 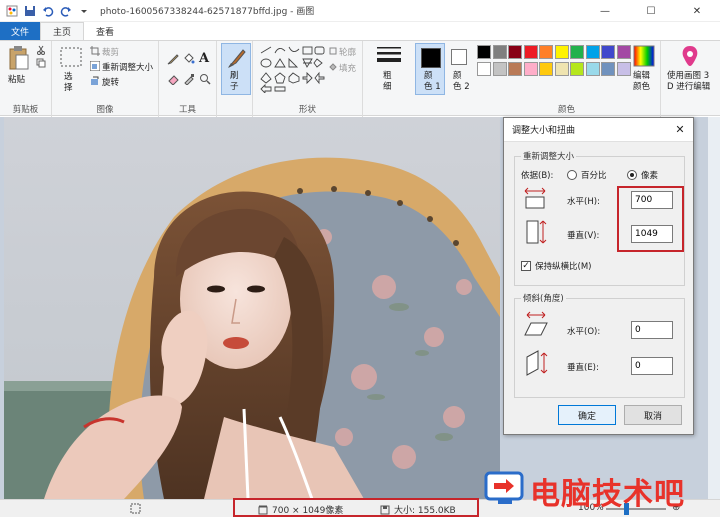 What do you see at coordinates (536, 323) in the screenshot?
I see `horizontal-skew-icon` at bounding box center [536, 323].